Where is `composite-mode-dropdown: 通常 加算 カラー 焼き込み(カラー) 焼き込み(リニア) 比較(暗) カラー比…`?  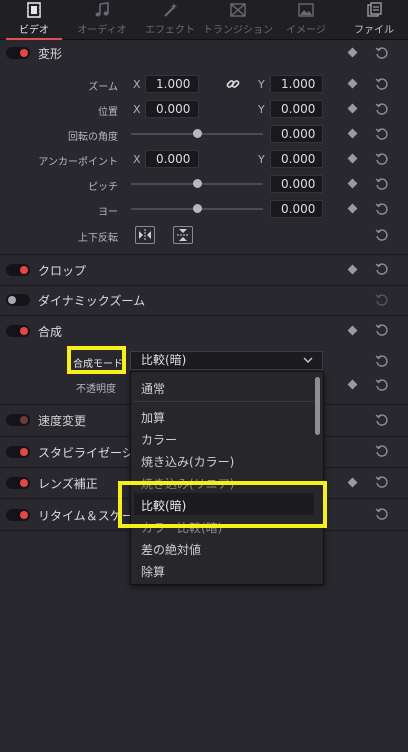 composite-mode-dropdown: 通常 加算 カラー 焼き込み(カラー) 焼き込み(リニア) 比較(暗) カラー比… is located at coordinates (227, 478).